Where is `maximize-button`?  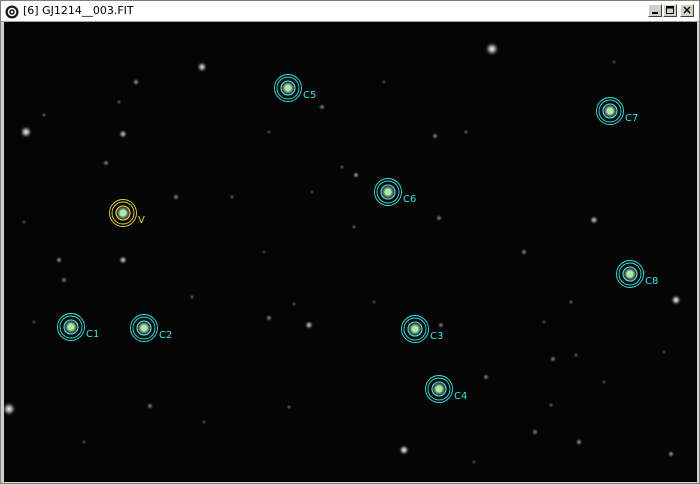
maximize-button is located at coordinates (670, 10).